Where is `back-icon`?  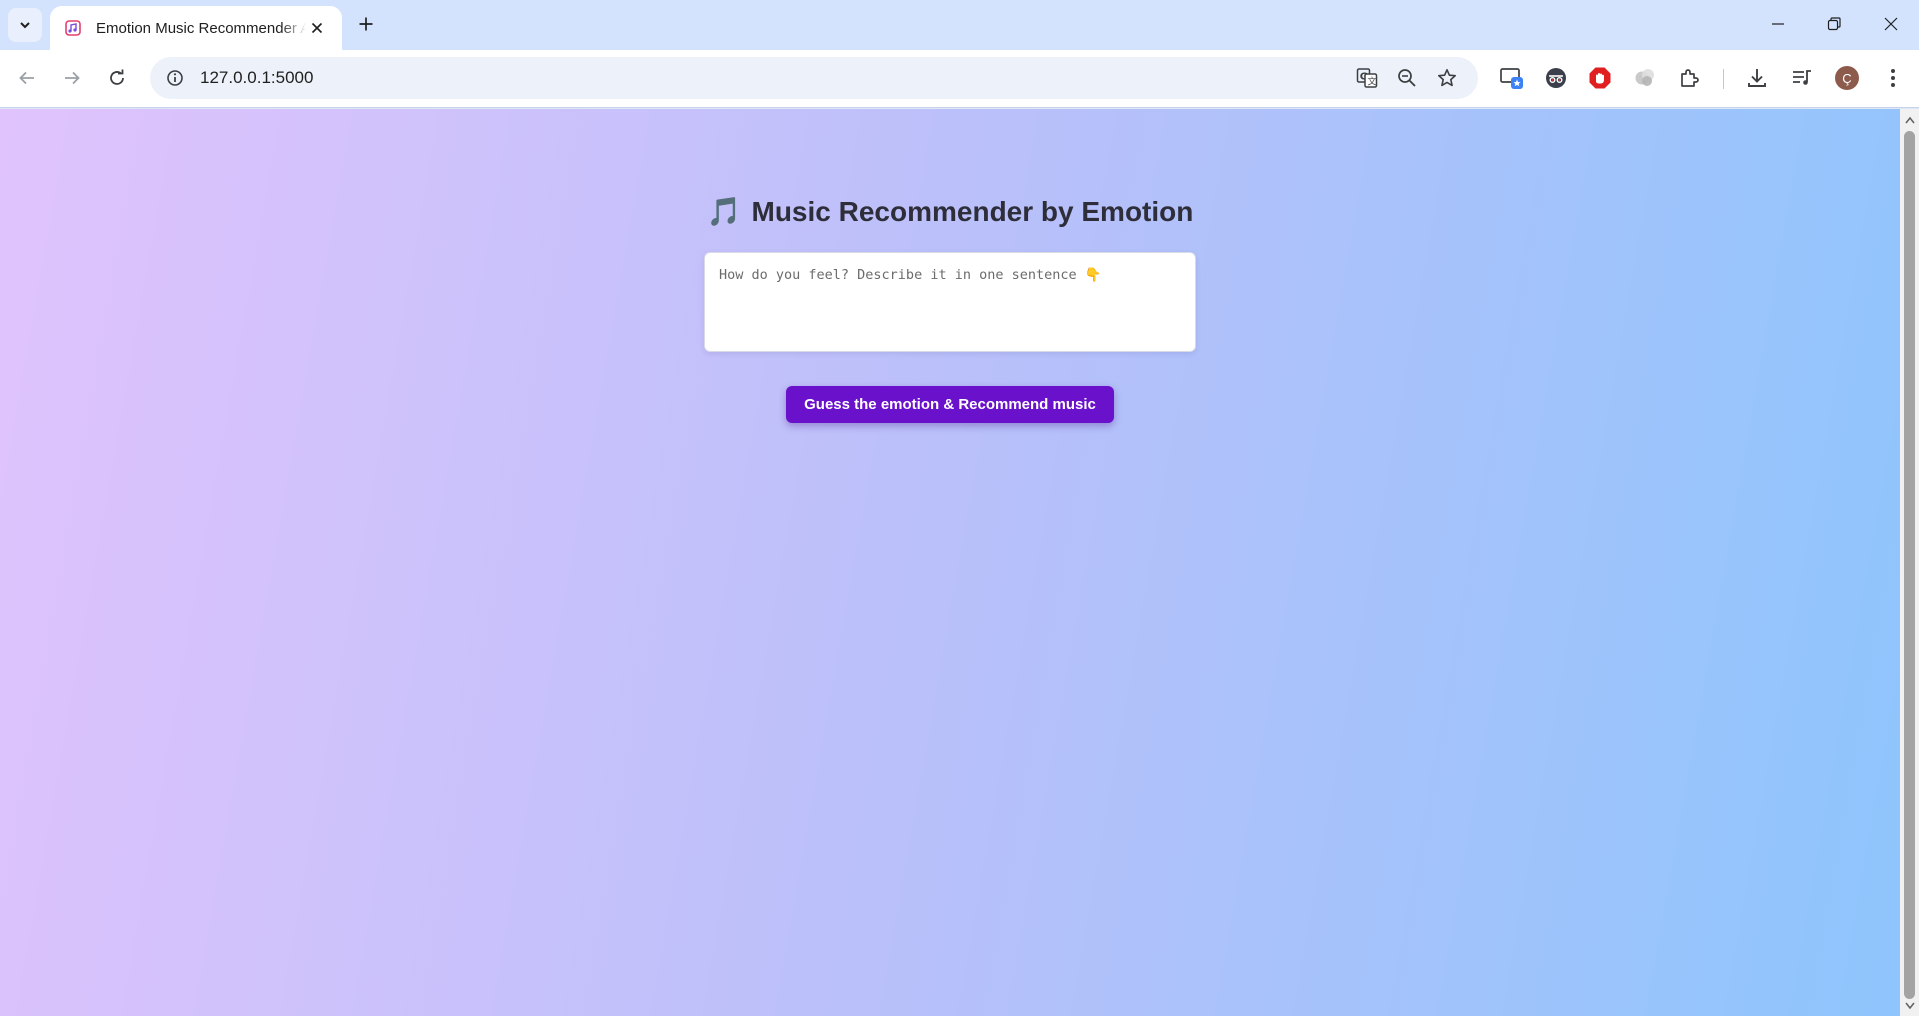
back-icon is located at coordinates (26, 78).